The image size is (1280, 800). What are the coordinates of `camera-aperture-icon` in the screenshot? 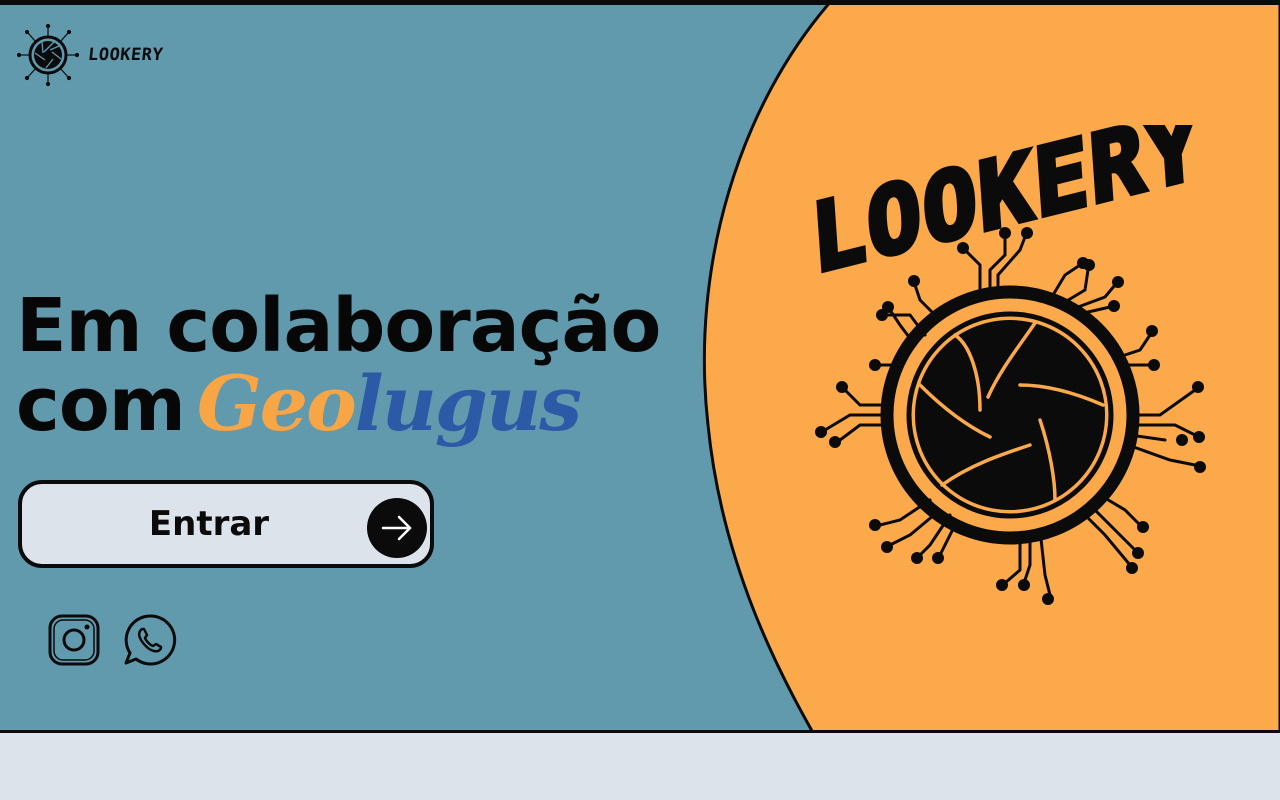 It's located at (1010, 416).